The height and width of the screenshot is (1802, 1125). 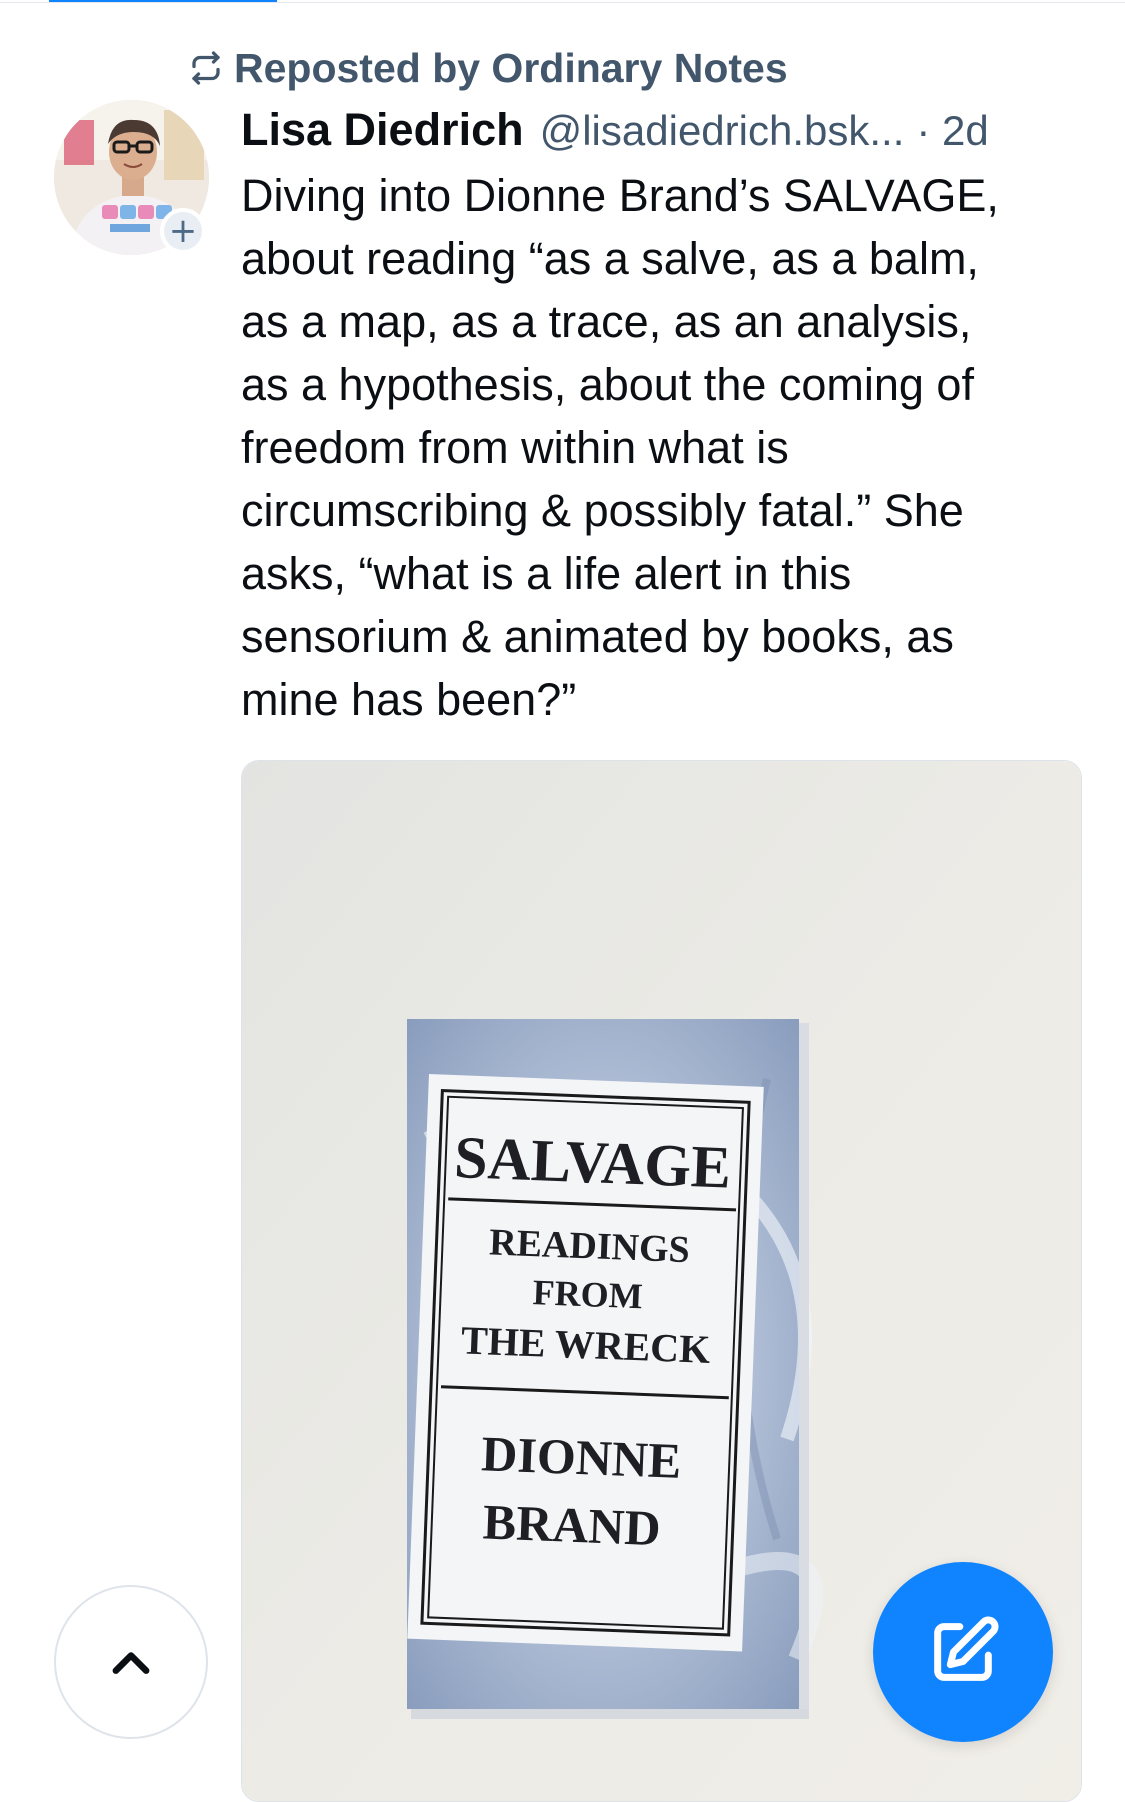 I want to click on chevron-up-icon, so click(x=131, y=1663).